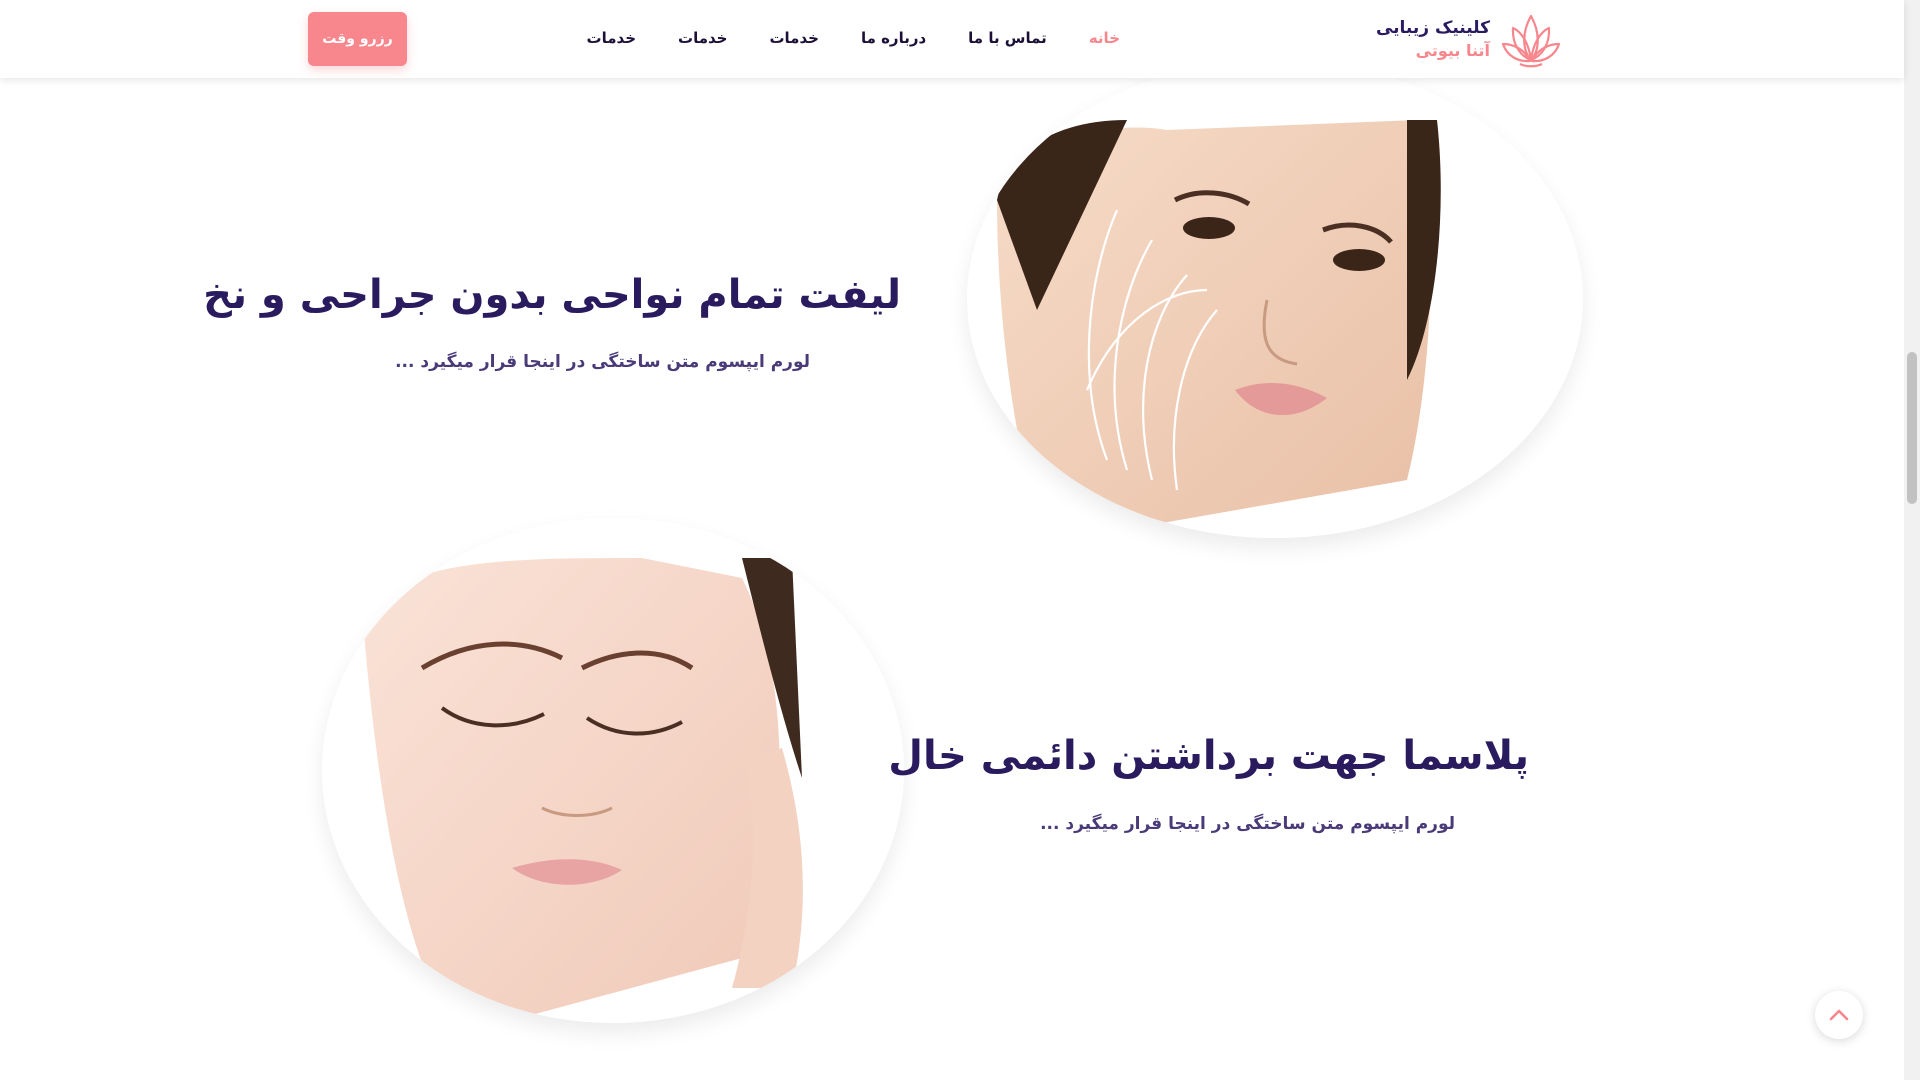 The height and width of the screenshot is (1080, 1920). Describe the element at coordinates (1452, 50) in the screenshot. I see `logo-line2: آتنا بیوتی` at that location.